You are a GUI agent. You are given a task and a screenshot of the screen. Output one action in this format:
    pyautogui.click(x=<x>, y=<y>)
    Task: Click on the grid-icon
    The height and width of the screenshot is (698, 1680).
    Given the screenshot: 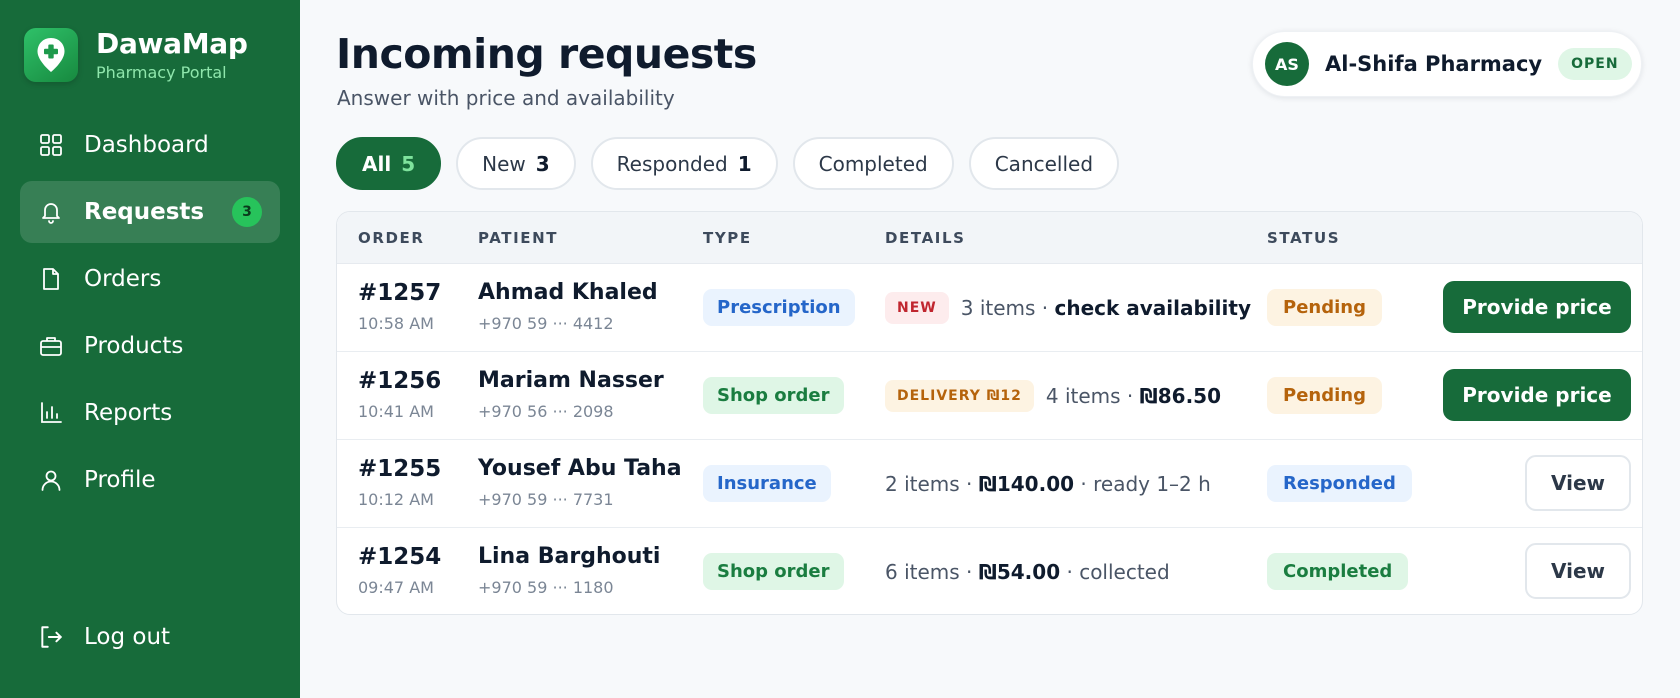 What is the action you would take?
    pyautogui.click(x=51, y=145)
    